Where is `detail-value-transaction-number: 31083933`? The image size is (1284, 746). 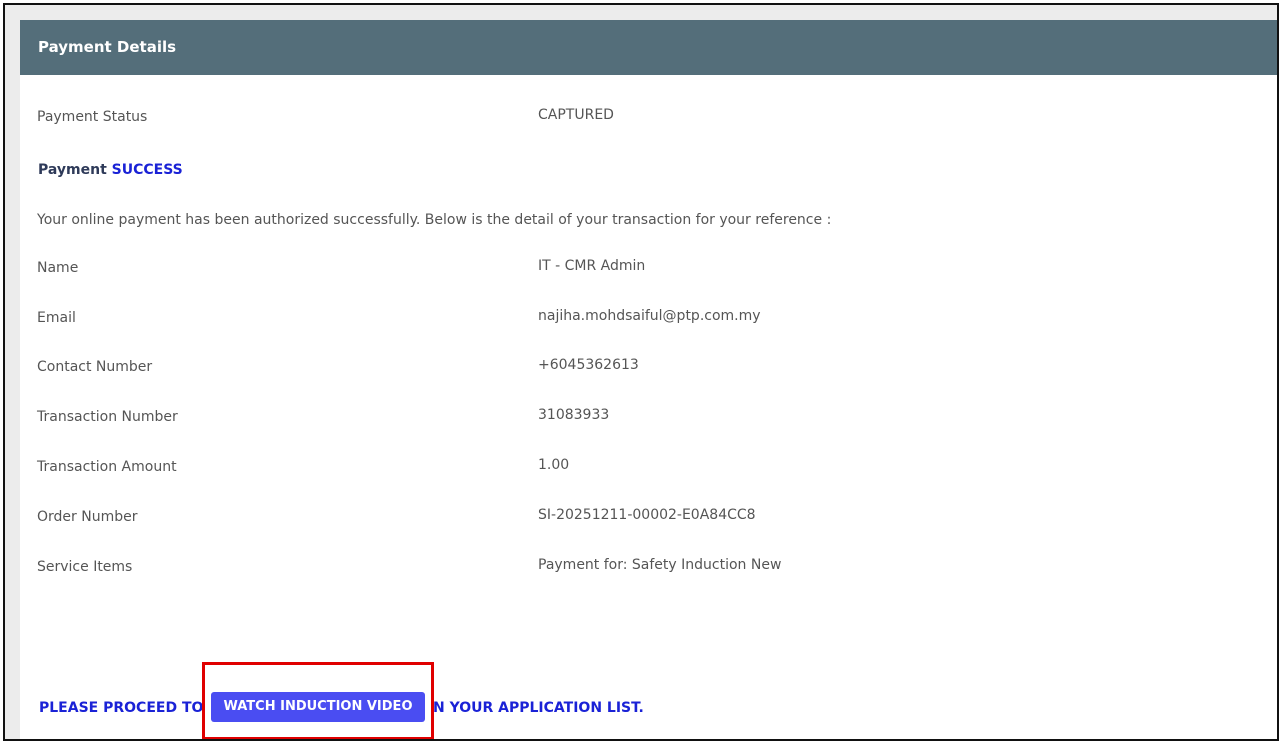 detail-value-transaction-number: 31083933 is located at coordinates (574, 415).